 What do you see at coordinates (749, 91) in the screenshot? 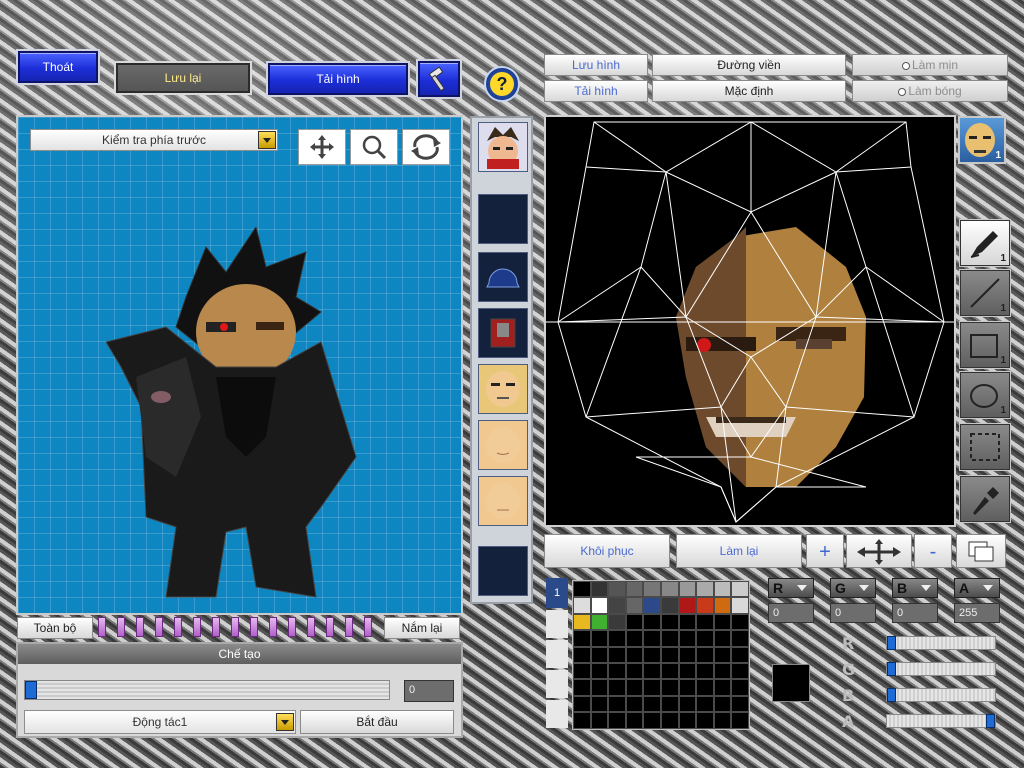
I see `default-button: Mặc định` at bounding box center [749, 91].